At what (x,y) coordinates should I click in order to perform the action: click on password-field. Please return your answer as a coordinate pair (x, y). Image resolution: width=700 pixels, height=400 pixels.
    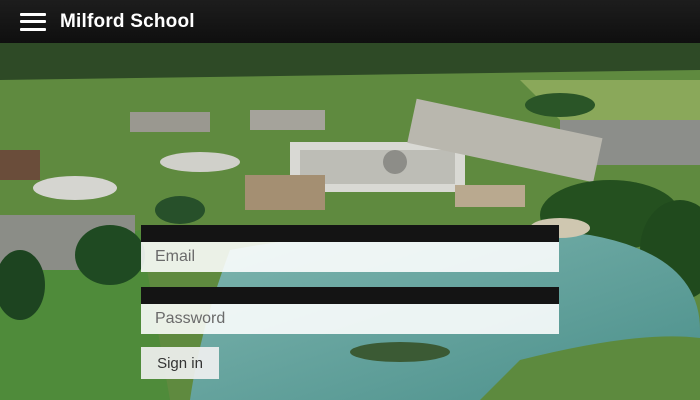
    Looking at the image, I should click on (350, 319).